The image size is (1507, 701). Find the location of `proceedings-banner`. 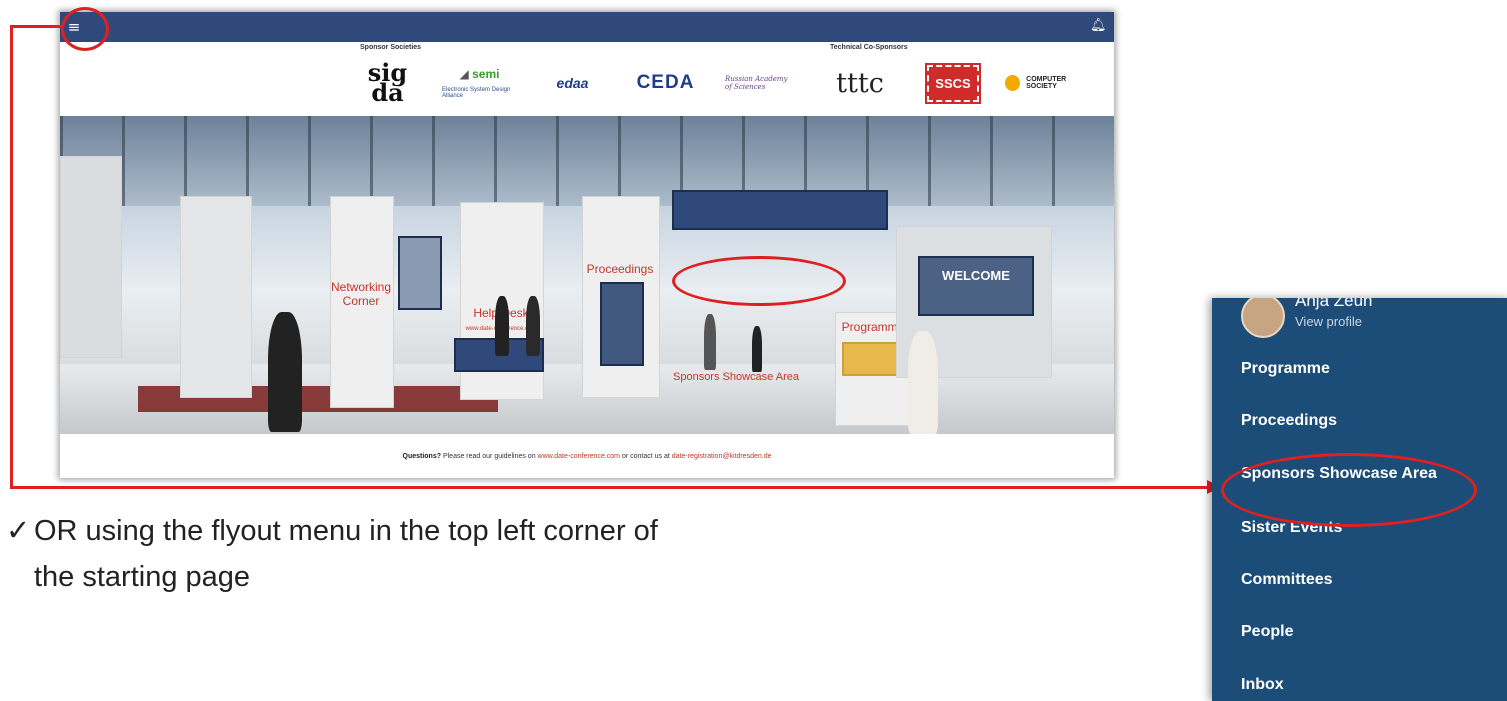

proceedings-banner is located at coordinates (622, 324).